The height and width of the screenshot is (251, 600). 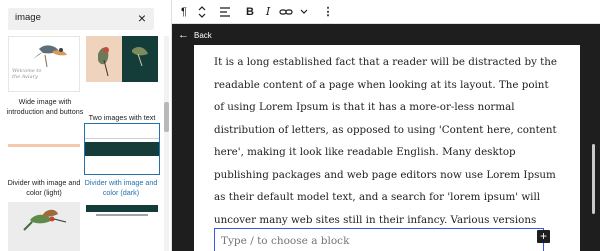 What do you see at coordinates (122, 215) in the screenshot?
I see `banner-detail` at bounding box center [122, 215].